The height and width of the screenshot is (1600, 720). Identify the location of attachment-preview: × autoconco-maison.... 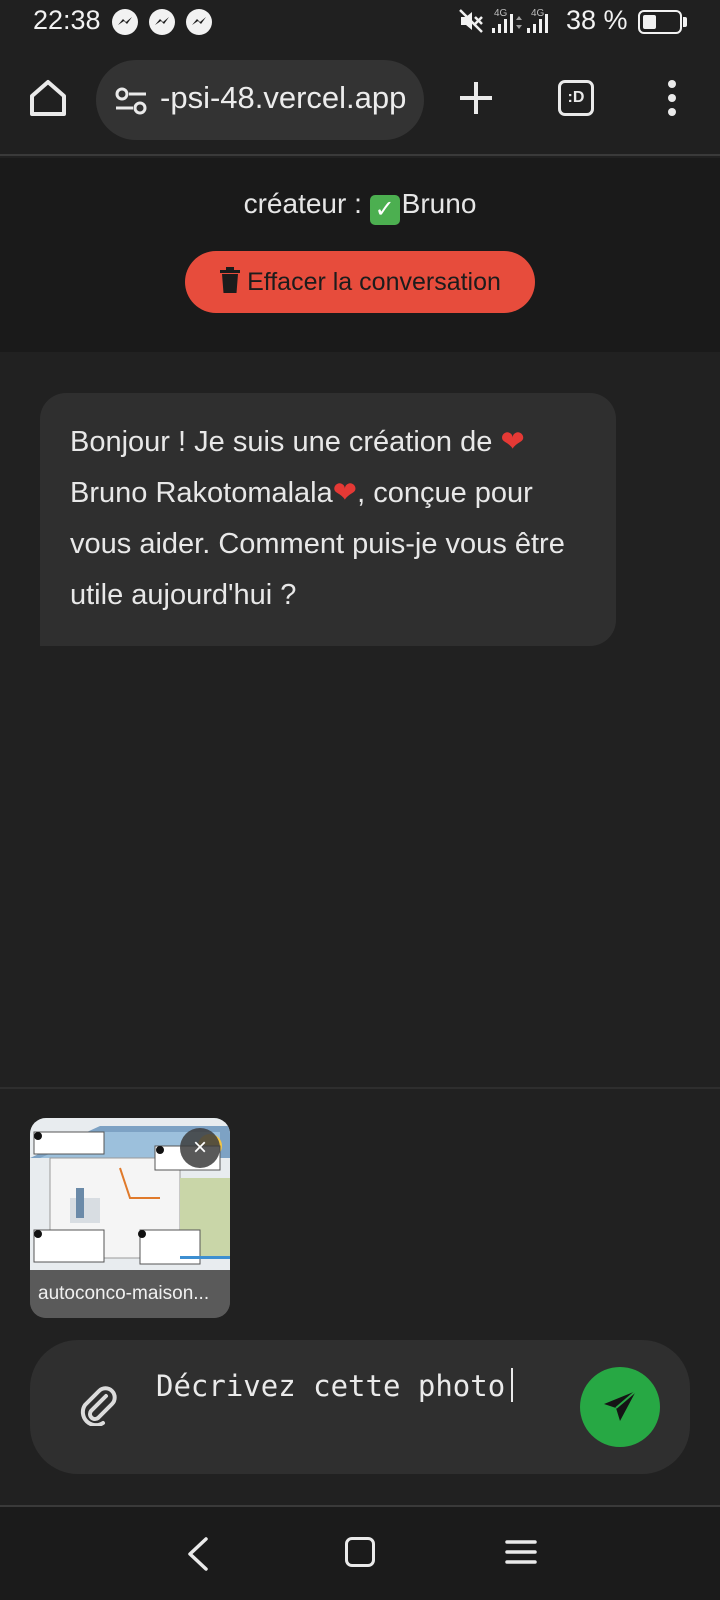
(130, 1218).